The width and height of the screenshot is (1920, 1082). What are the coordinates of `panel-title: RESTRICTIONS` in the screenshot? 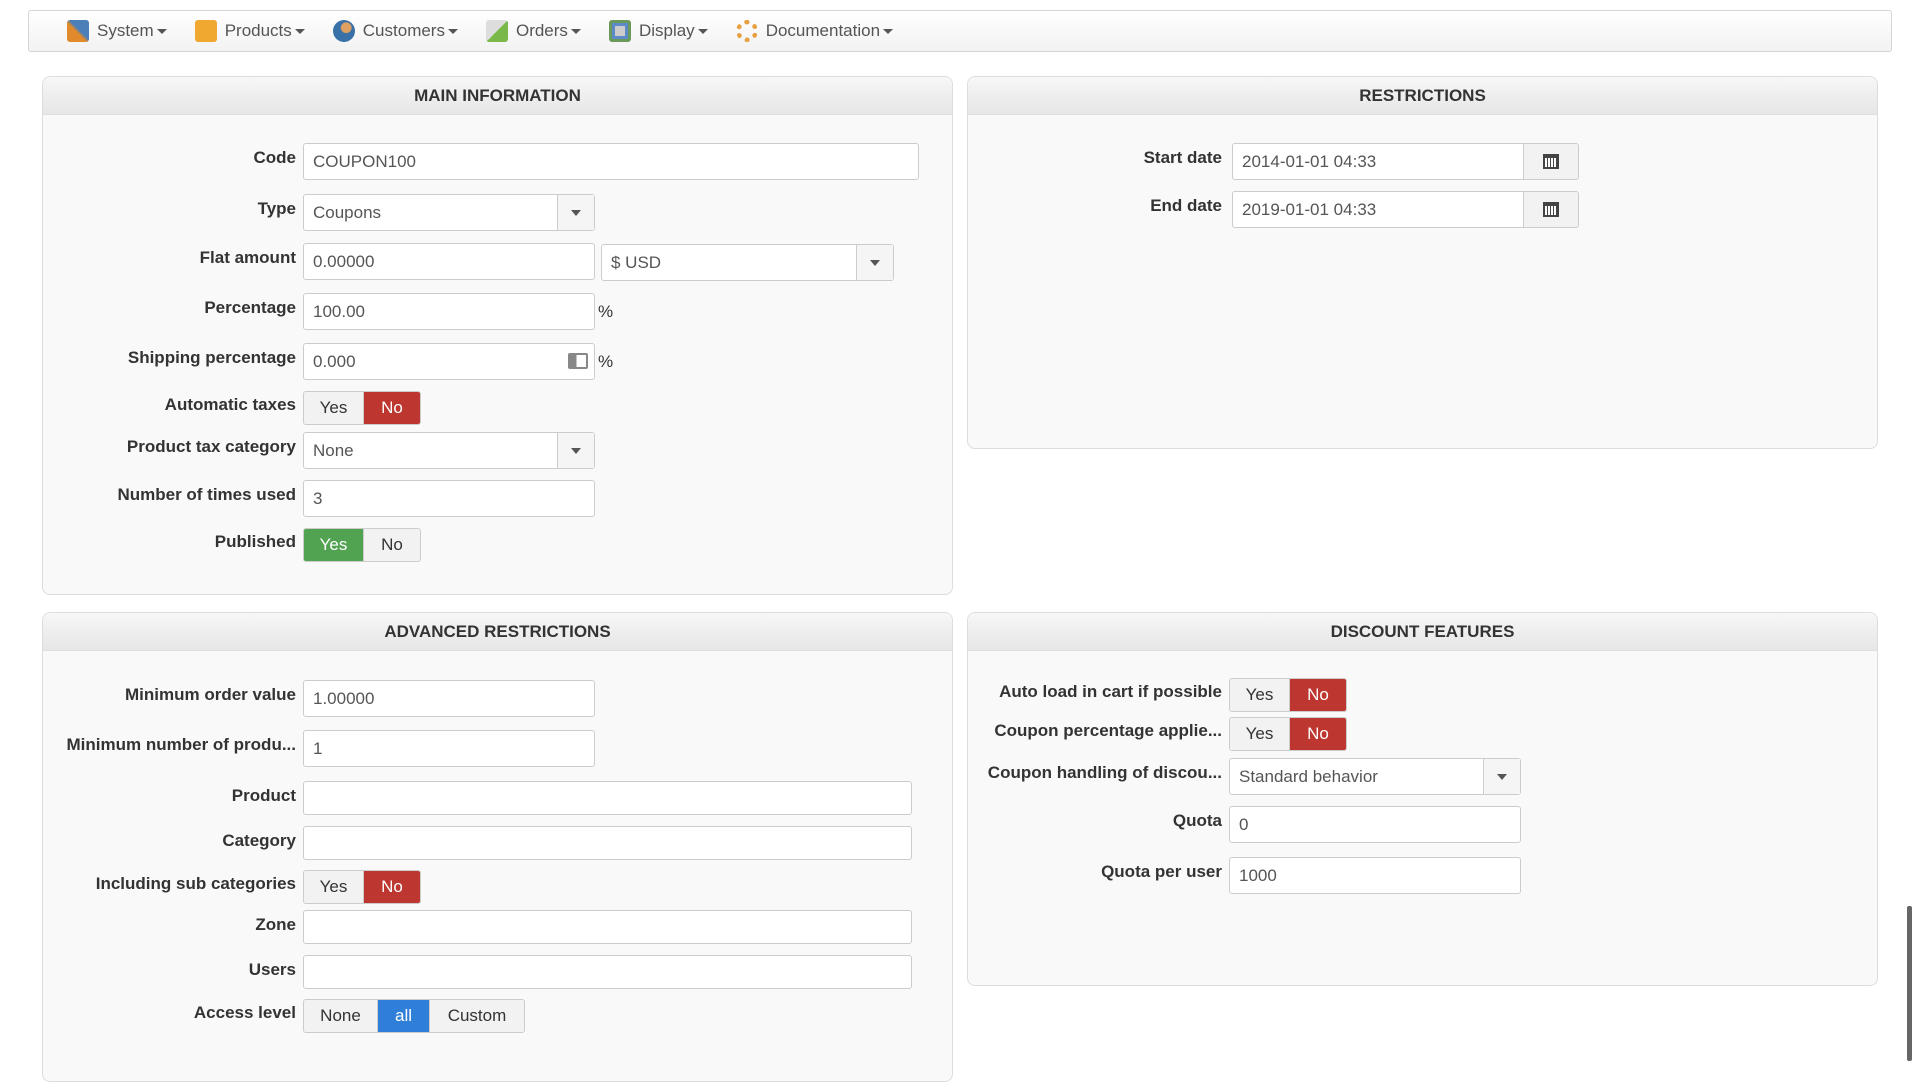 It's located at (1422, 96).